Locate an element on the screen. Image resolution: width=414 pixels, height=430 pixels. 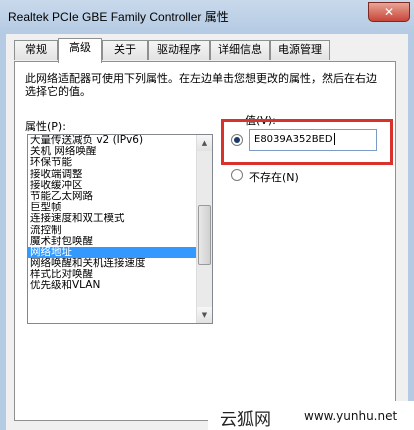
close-button: ✕ is located at coordinates (389, 12).